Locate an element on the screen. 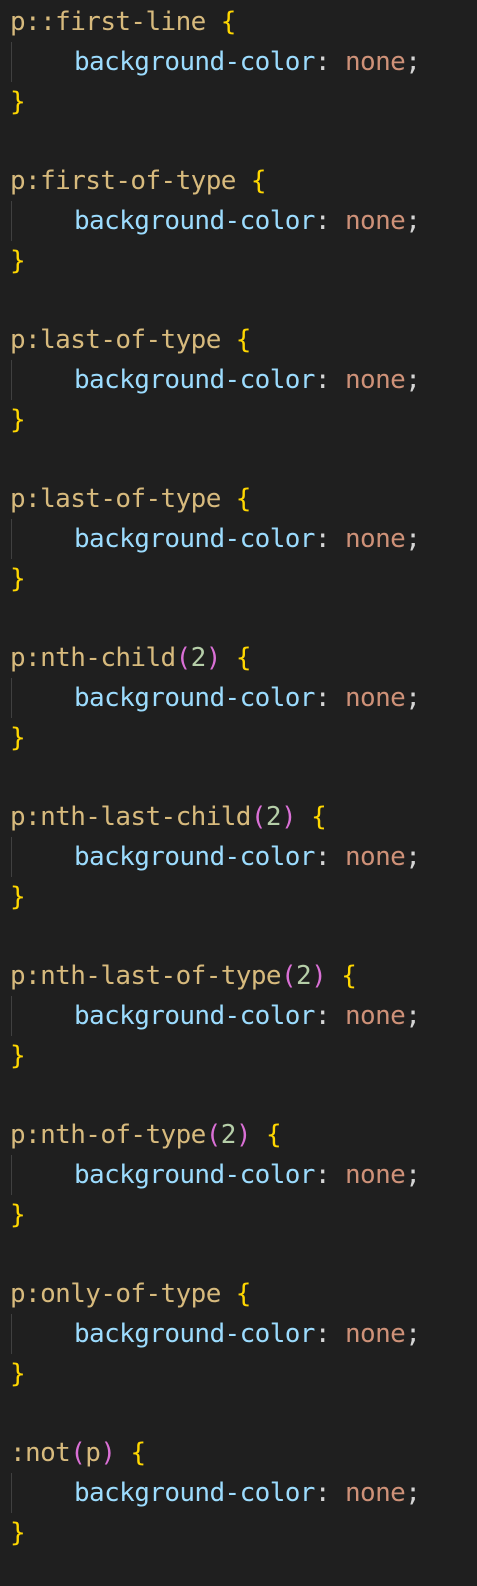  css-selector: :not is located at coordinates (40, 1453).